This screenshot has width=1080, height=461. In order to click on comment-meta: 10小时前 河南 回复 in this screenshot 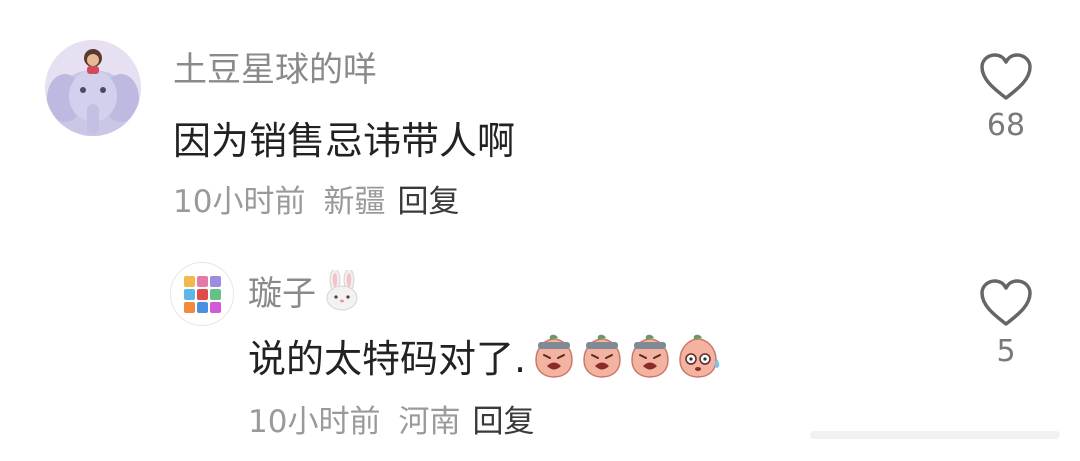, I will do `click(391, 418)`.